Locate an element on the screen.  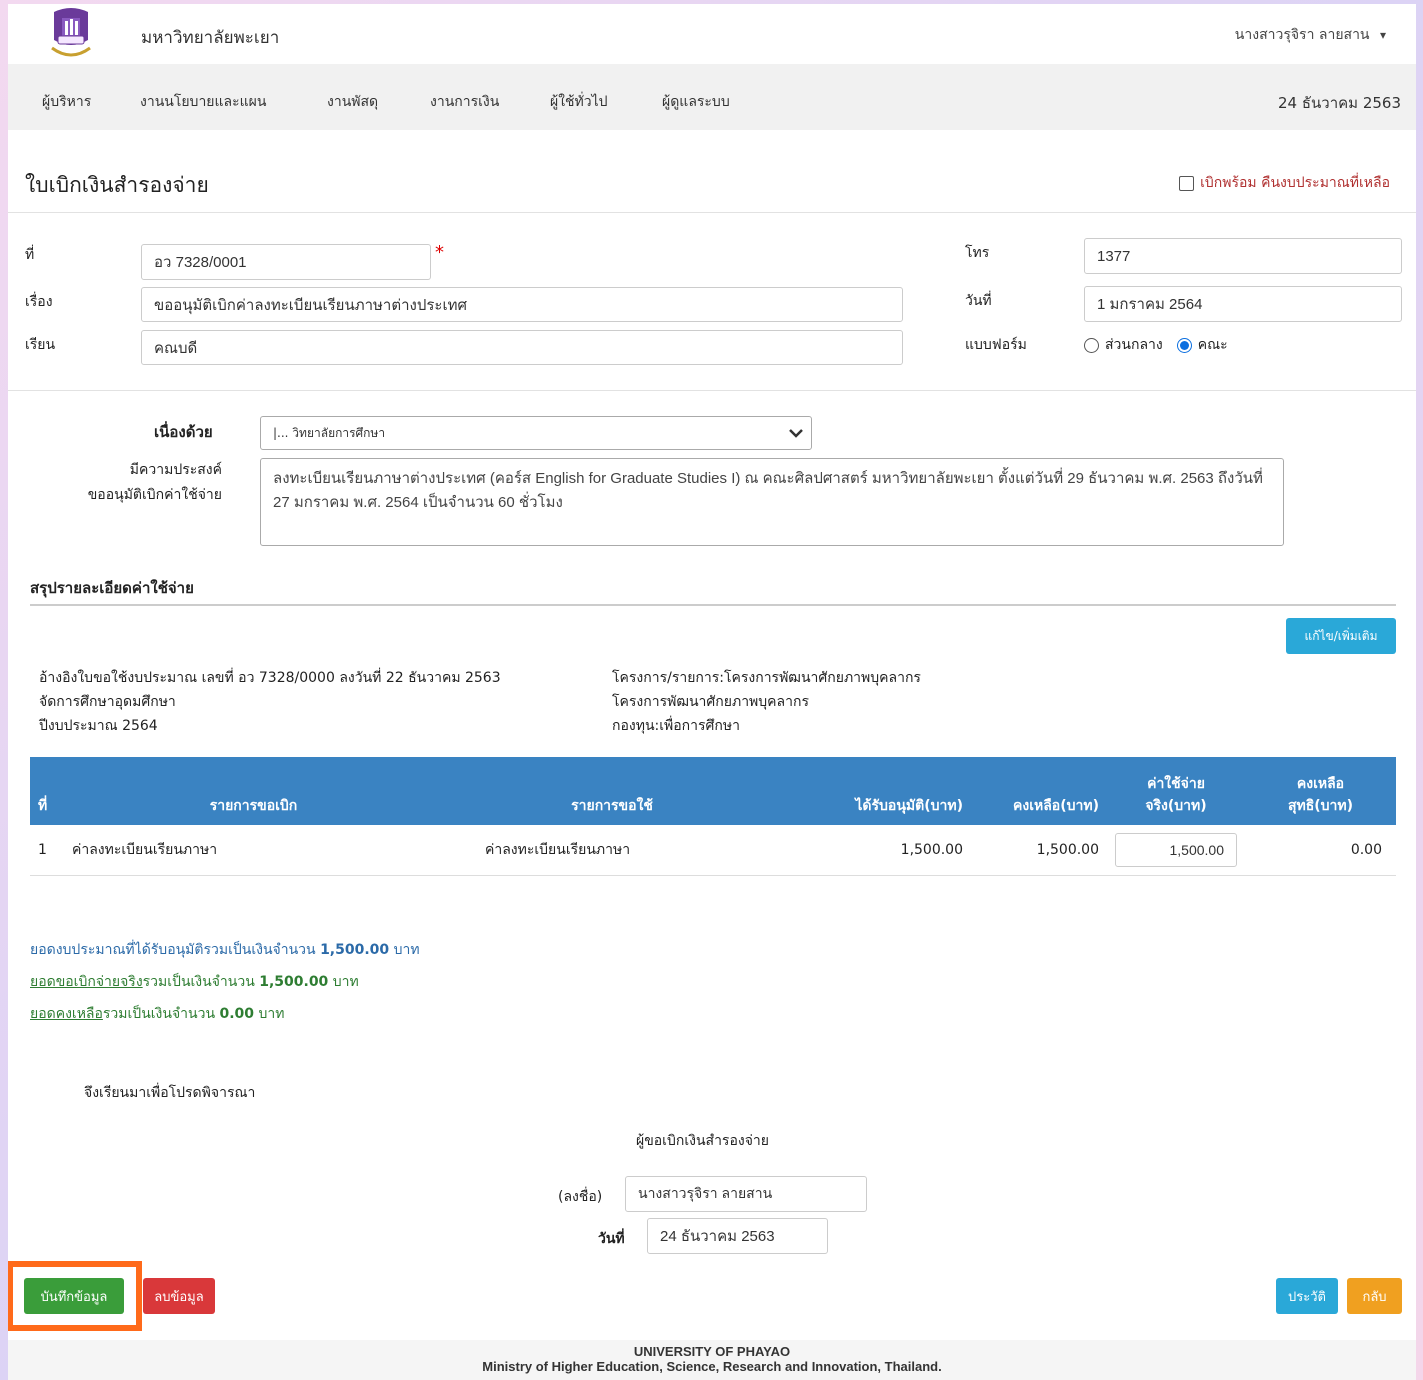
total-actual-link: ยอดขอเบิกจ่ายจริง is located at coordinates (86, 982).